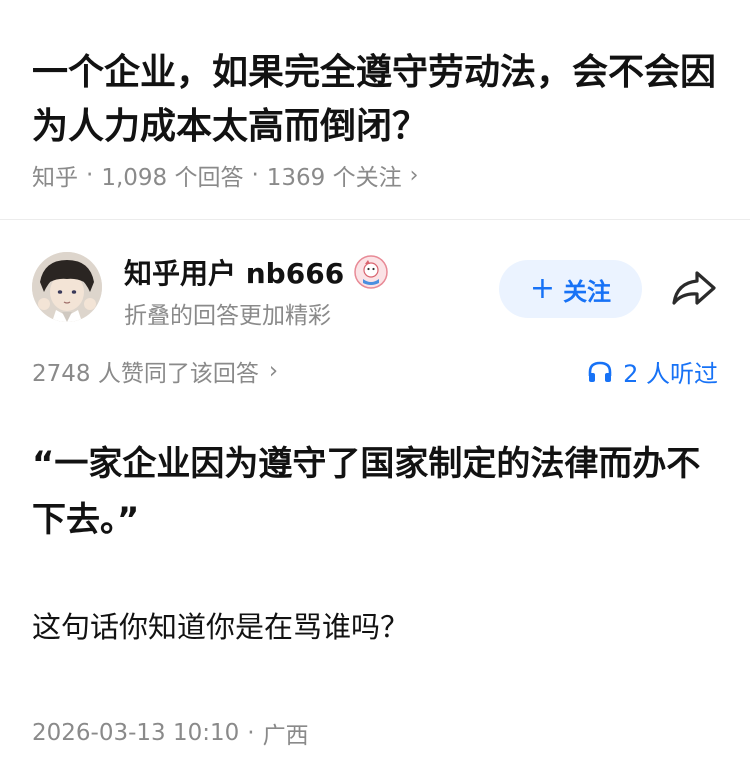 The image size is (750, 772). I want to click on answer-count: 1,098 个回答, so click(172, 178).